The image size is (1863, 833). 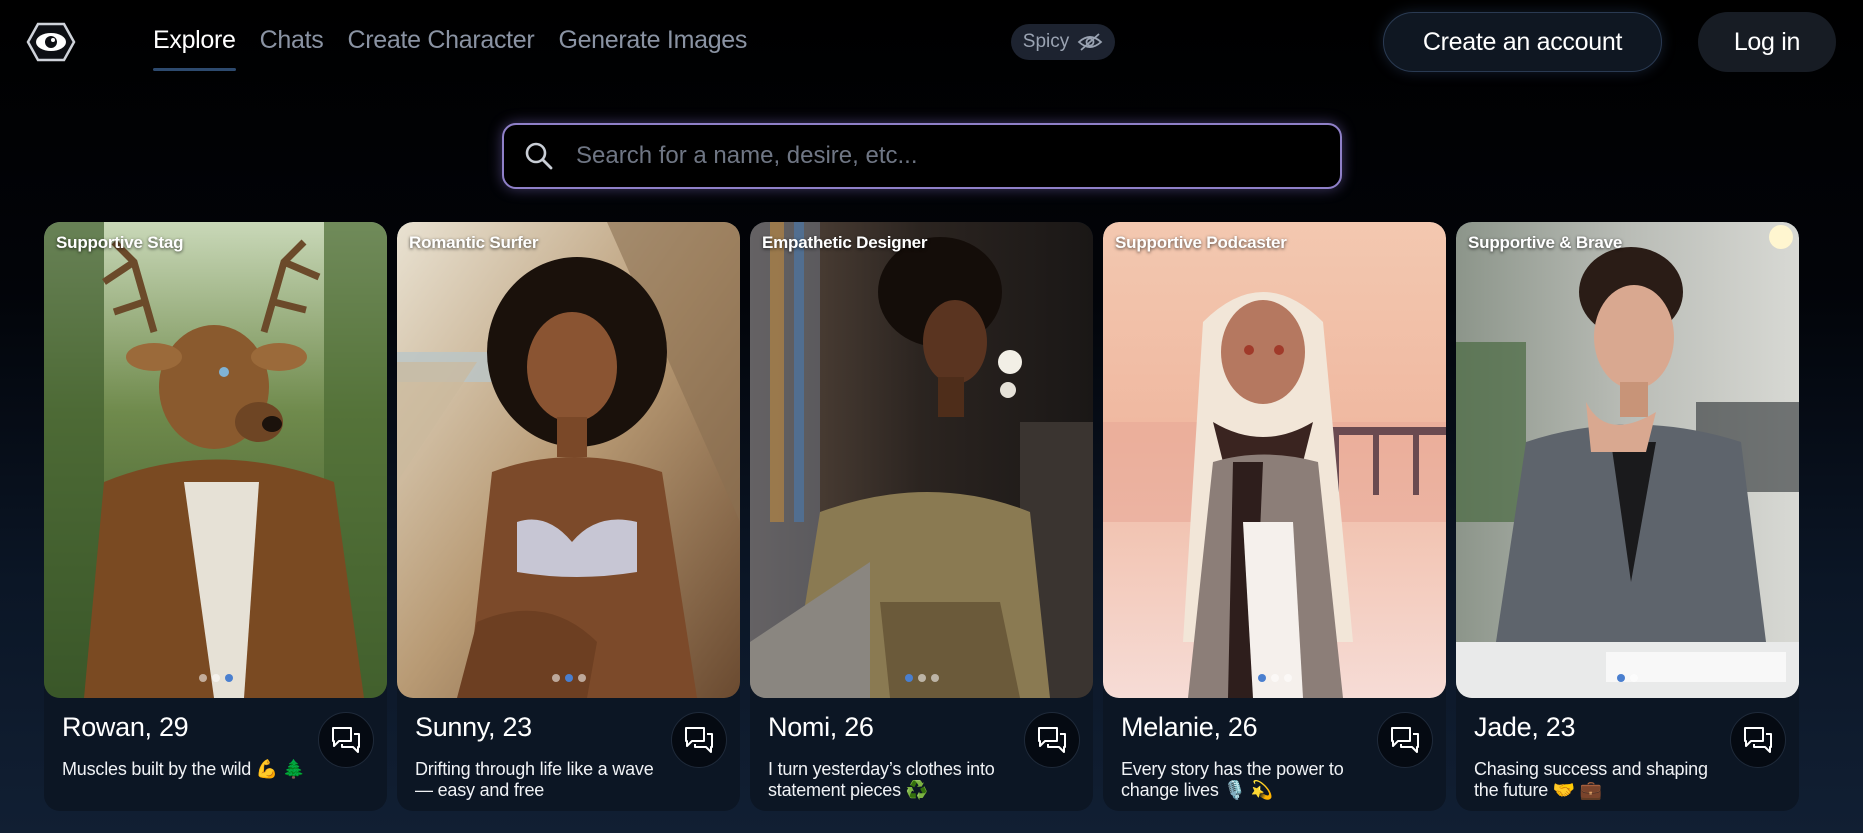 I want to click on character-image: Supportive Podcaster, so click(x=1274, y=460).